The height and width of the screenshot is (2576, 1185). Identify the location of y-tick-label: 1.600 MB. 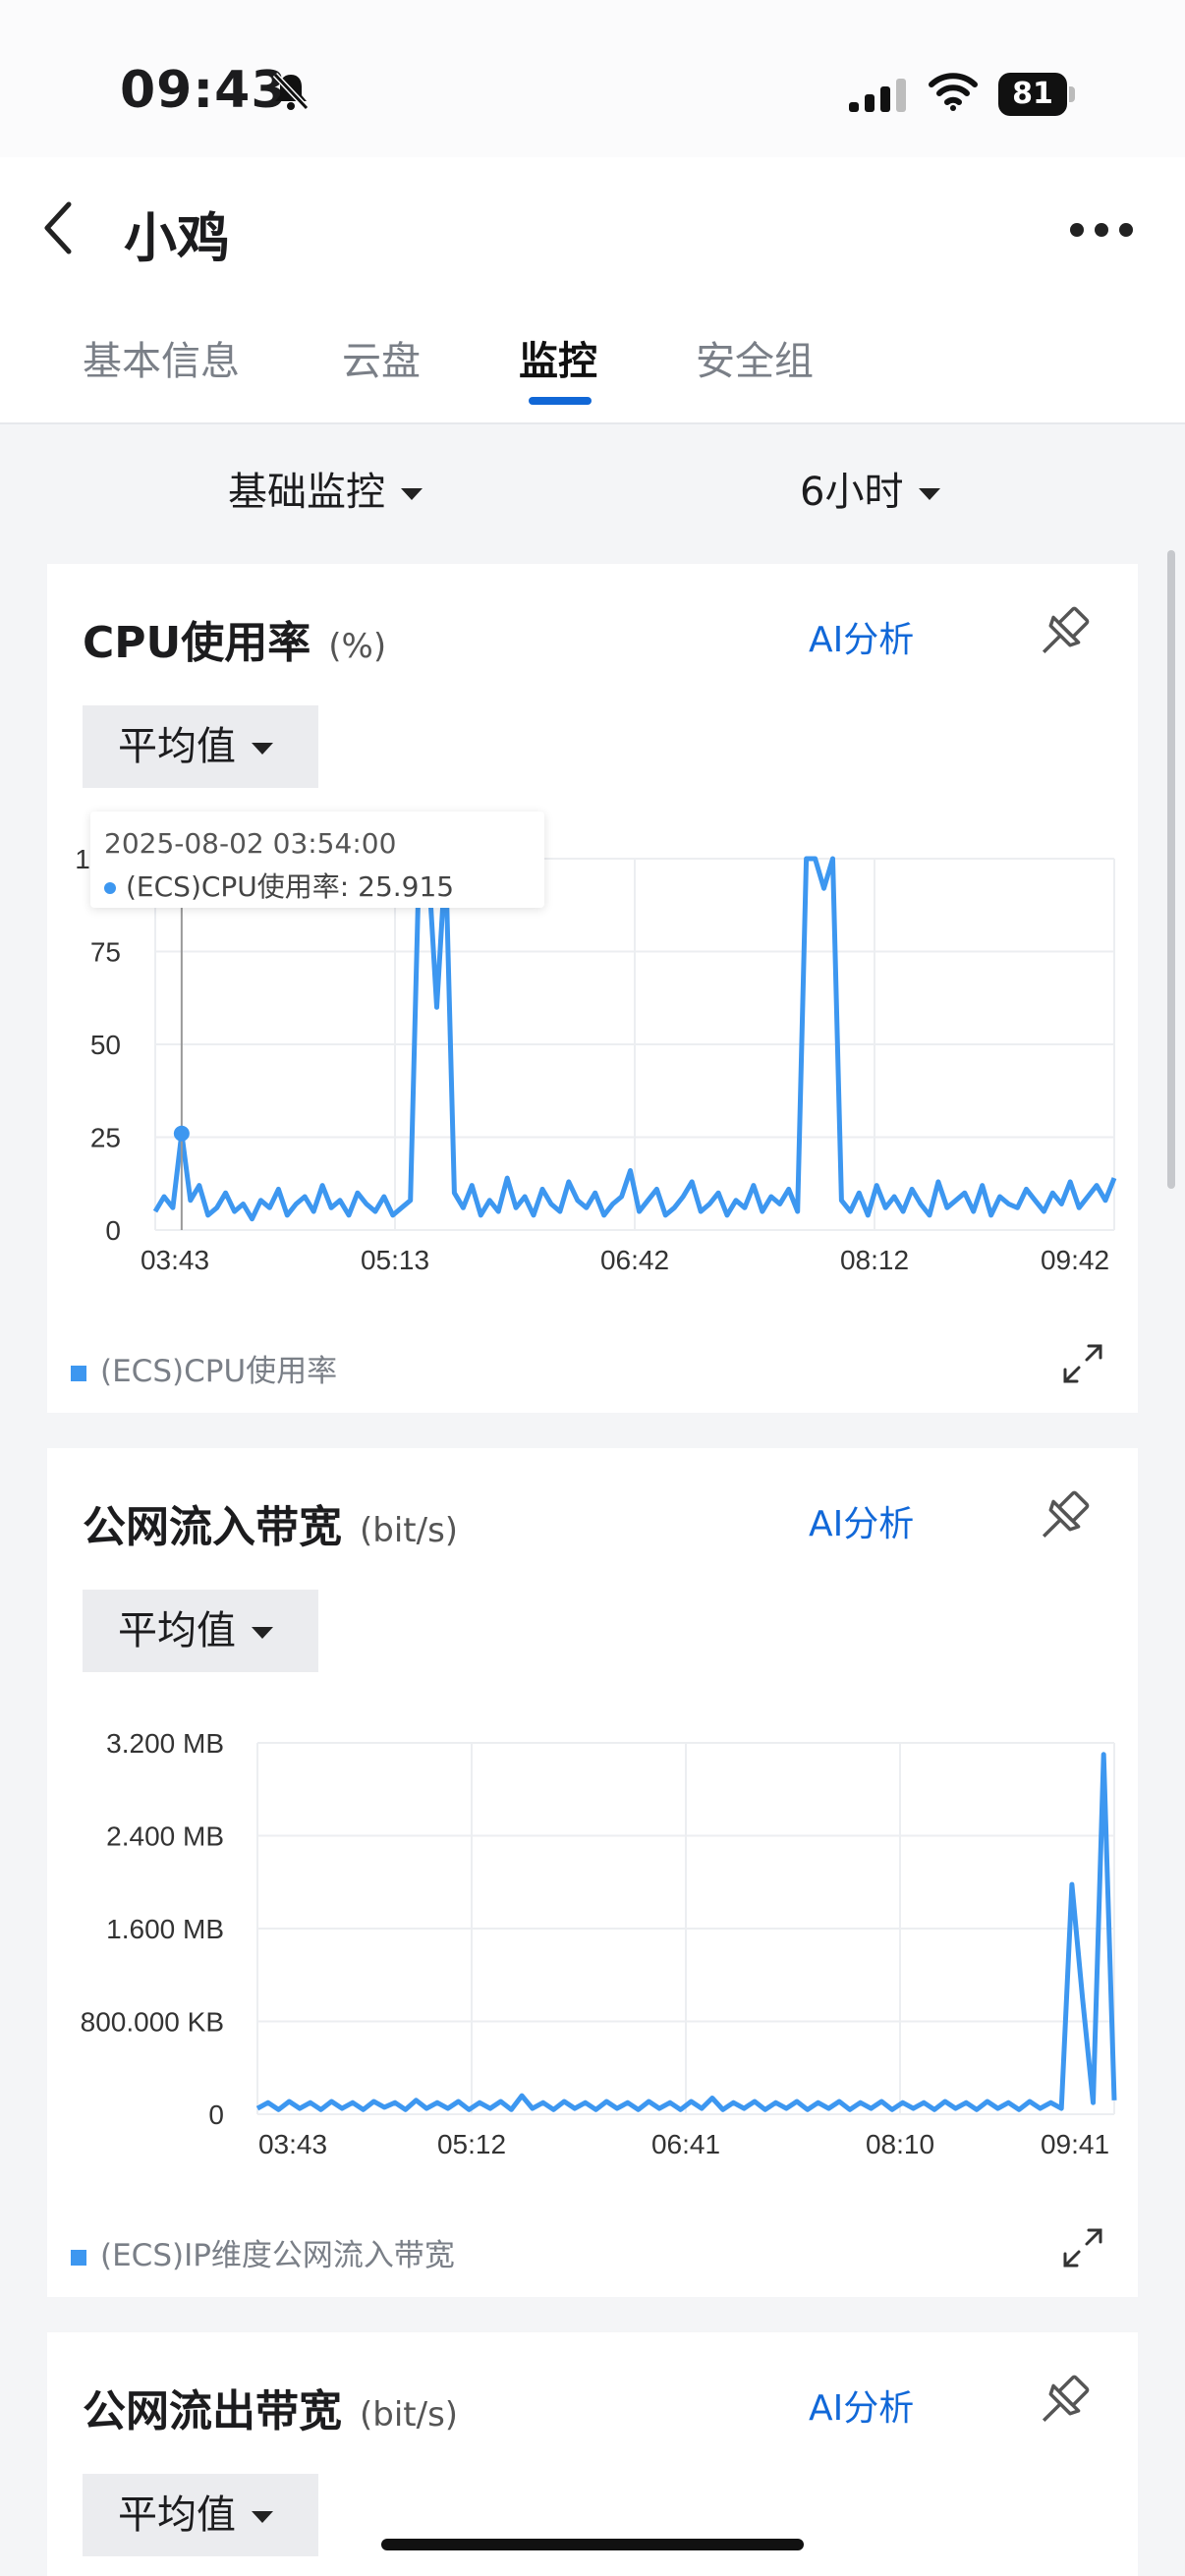
(165, 1929).